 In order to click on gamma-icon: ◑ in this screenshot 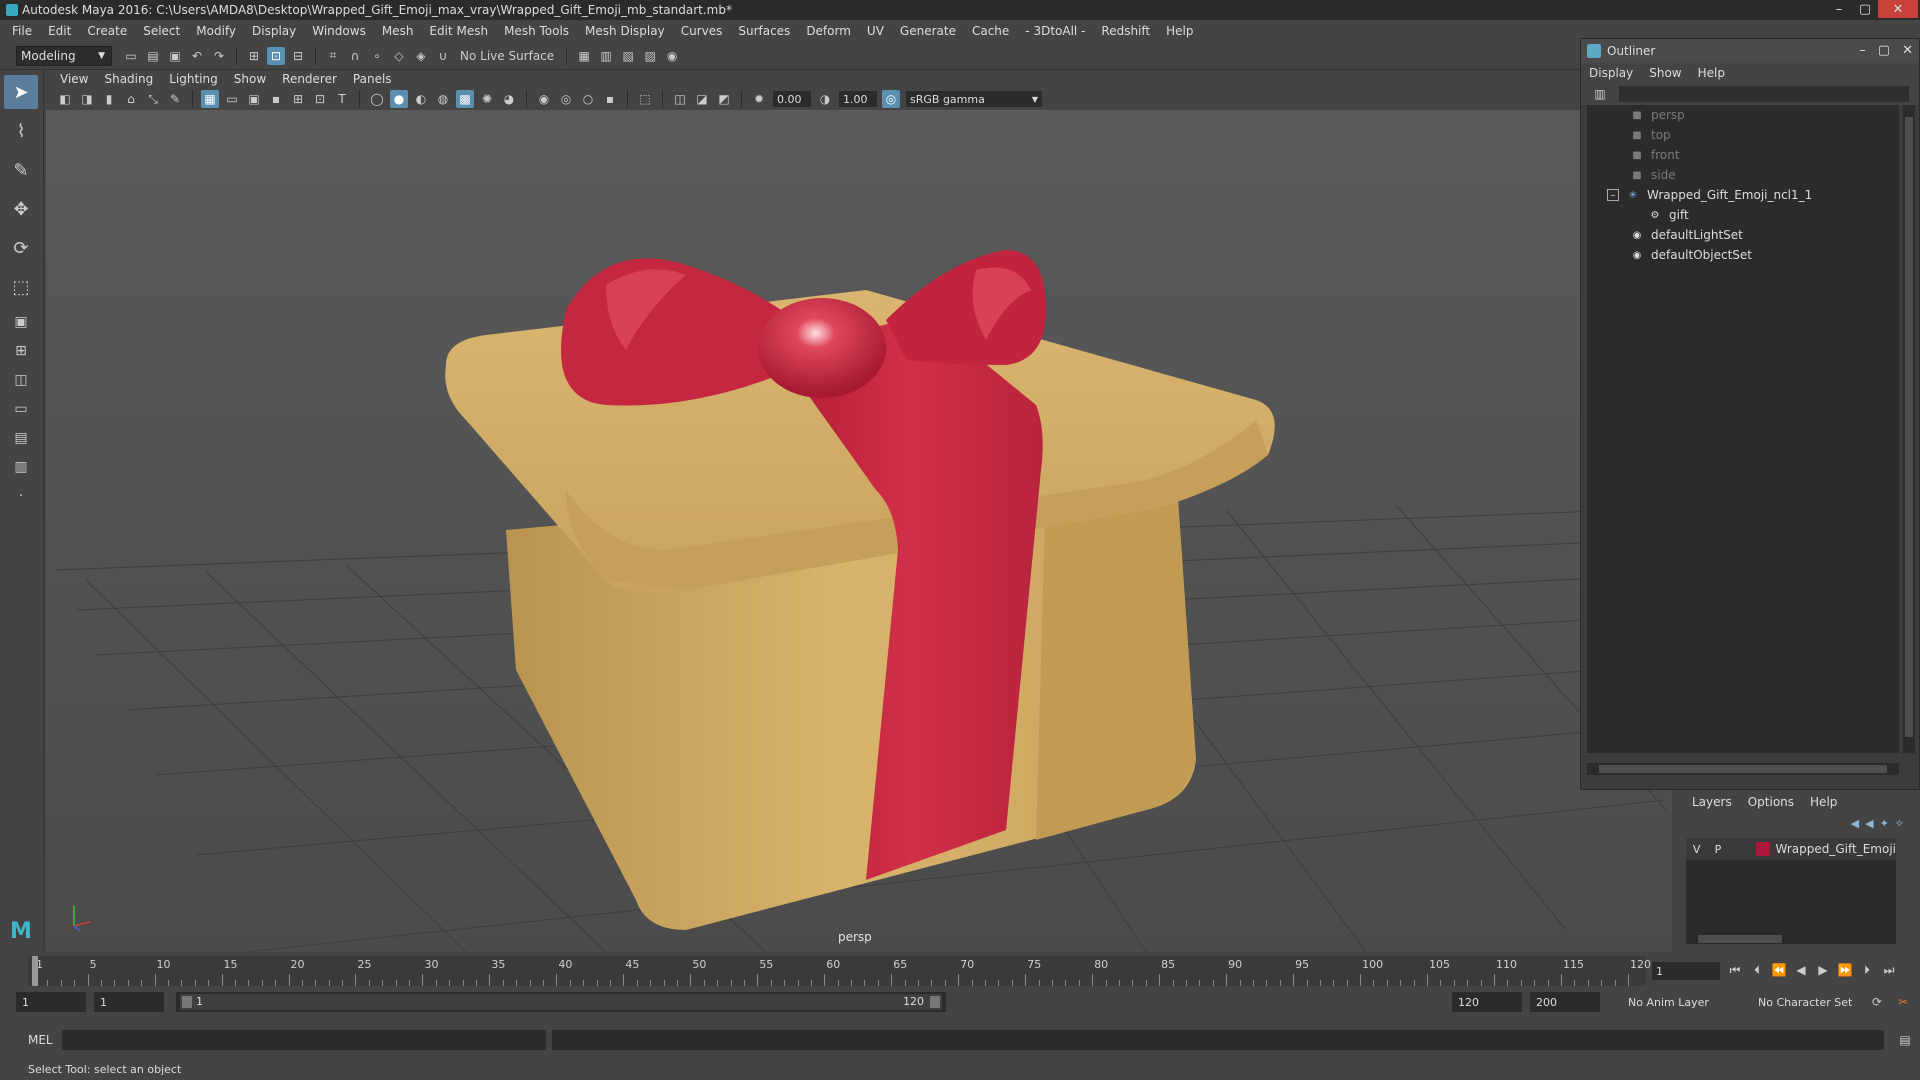, I will do `click(825, 99)`.